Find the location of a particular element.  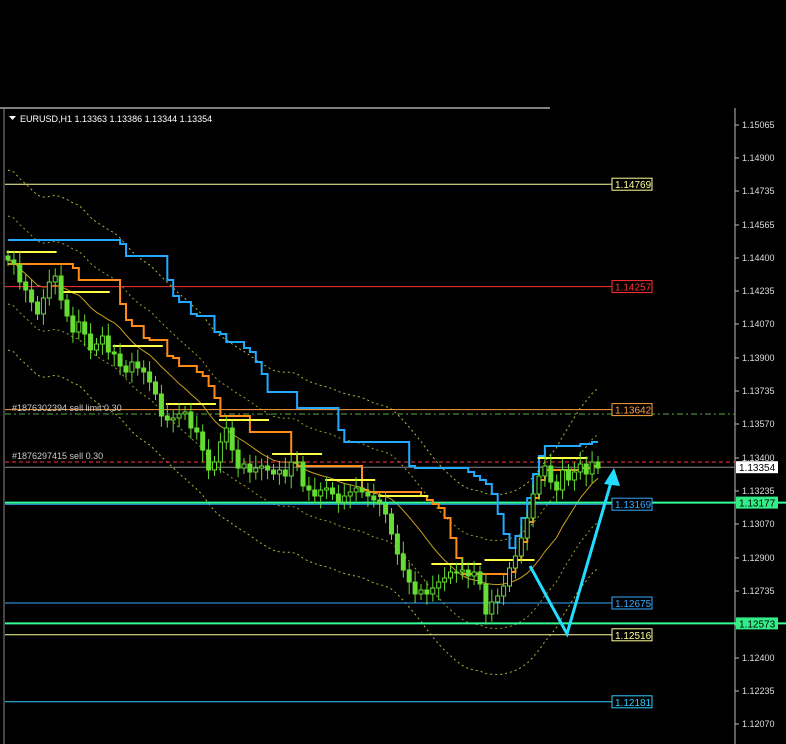

order-label: #1876297415 sell 0.30 is located at coordinates (57, 456).